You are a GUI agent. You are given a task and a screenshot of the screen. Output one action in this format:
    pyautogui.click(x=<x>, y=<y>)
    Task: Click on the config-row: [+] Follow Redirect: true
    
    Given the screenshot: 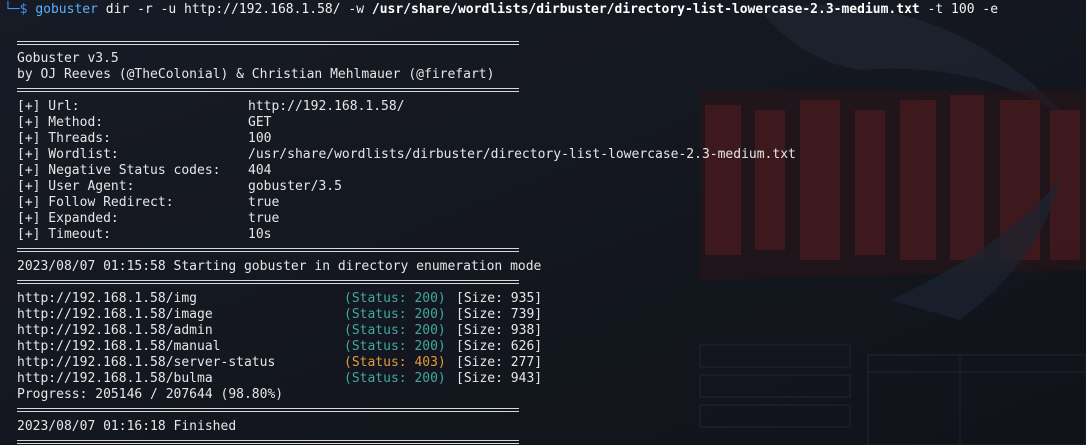 What is the action you would take?
    pyautogui.click(x=500, y=203)
    